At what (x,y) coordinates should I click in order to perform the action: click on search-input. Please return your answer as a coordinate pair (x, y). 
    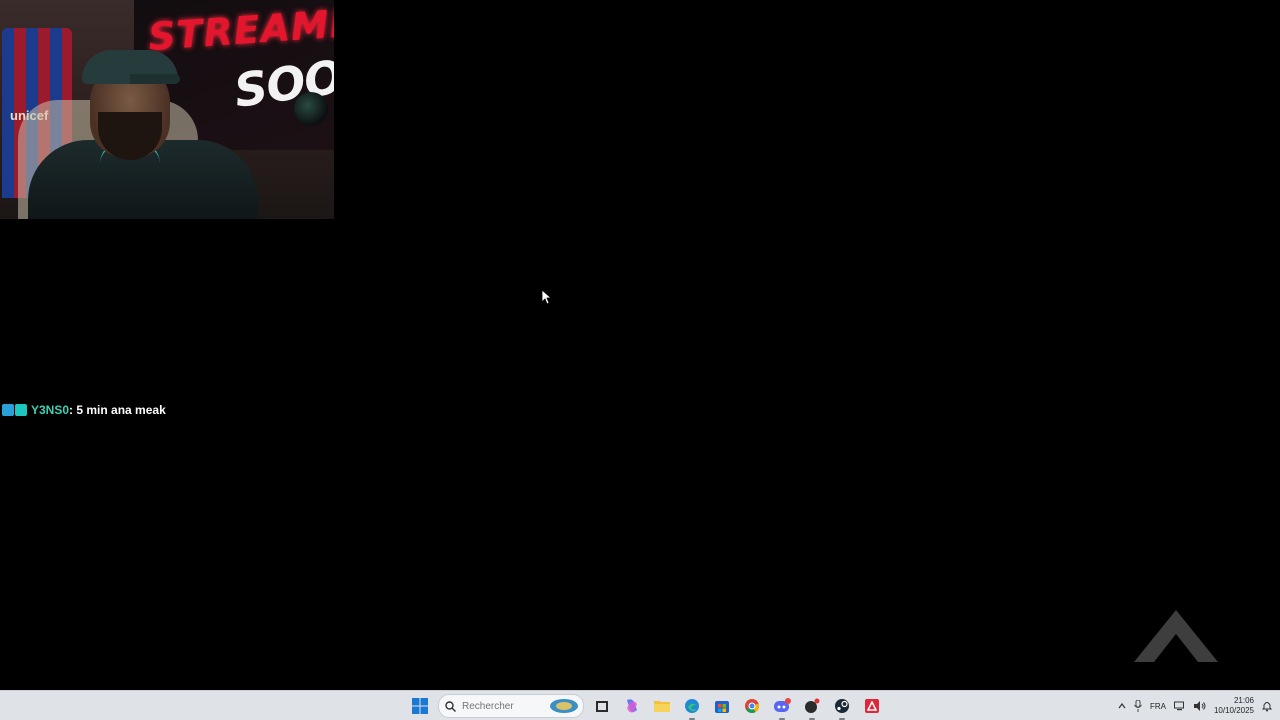
    Looking at the image, I should click on (502, 706).